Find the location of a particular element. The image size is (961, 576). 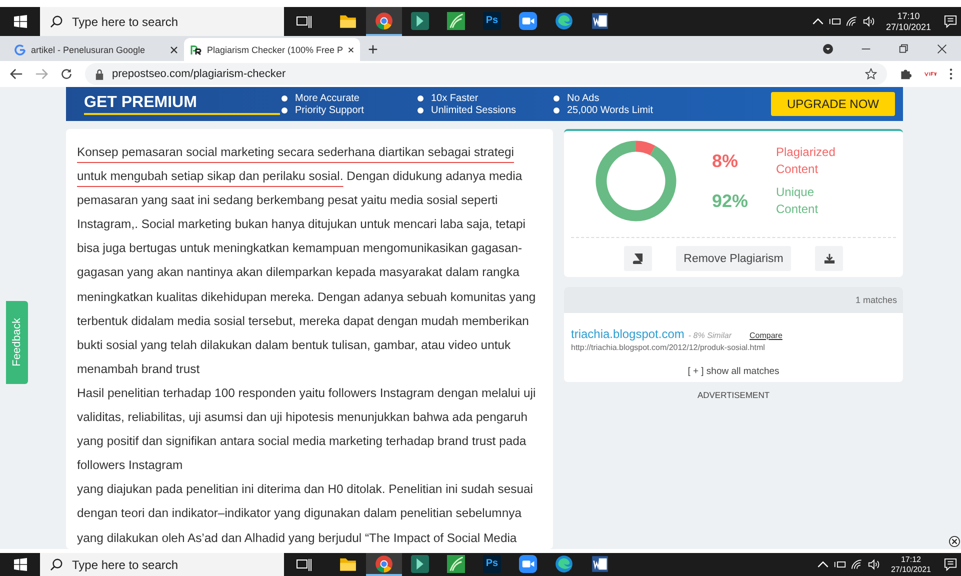

clock: 17:12 27/10/2021 is located at coordinates (910, 564).